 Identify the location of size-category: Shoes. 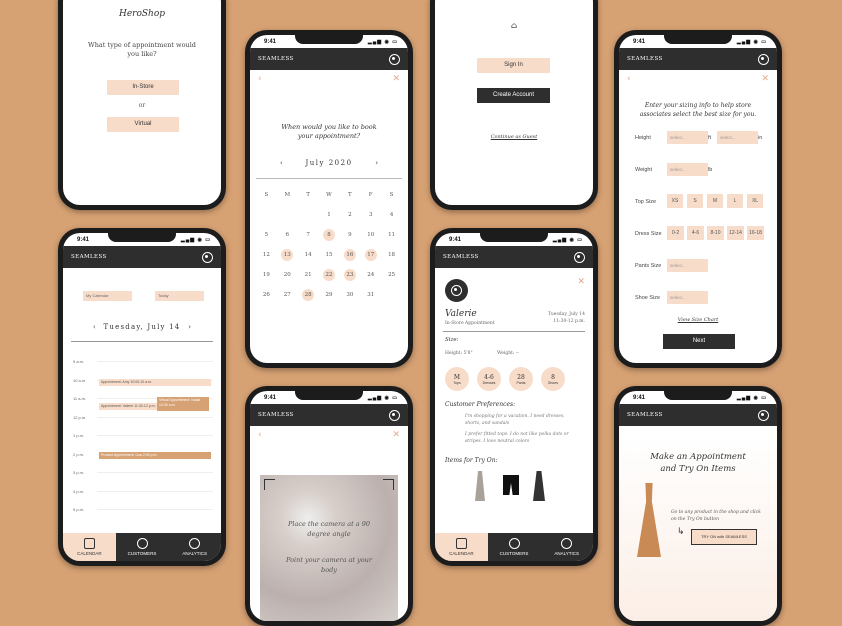
(553, 382).